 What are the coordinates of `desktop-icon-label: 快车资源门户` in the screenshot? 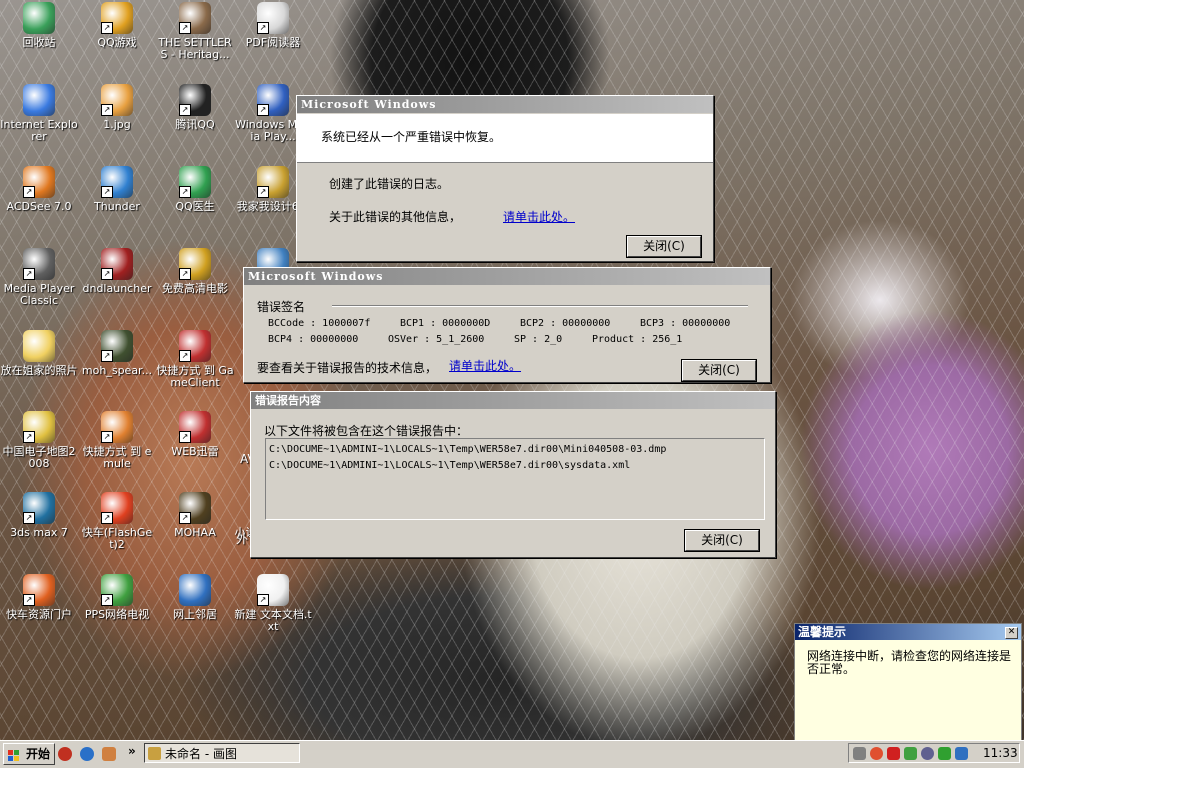 It's located at (39, 614).